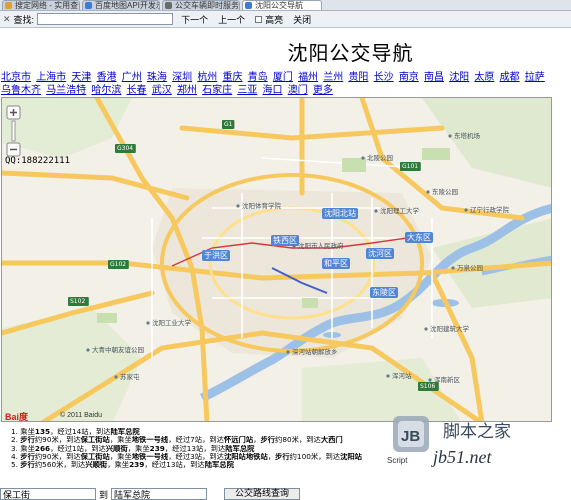 This screenshot has height=500, width=571. What do you see at coordinates (262, 494) in the screenshot?
I see `route-query-button: 公交路线查询` at bounding box center [262, 494].